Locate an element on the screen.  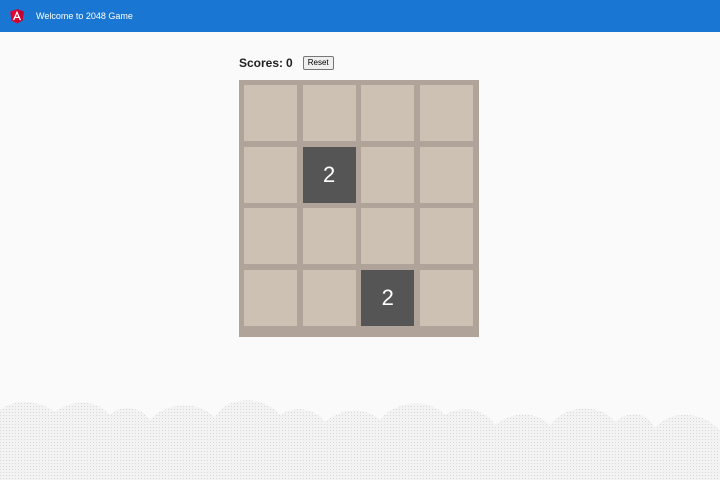
score-row: Scores: 0 Reset is located at coordinates (286, 63).